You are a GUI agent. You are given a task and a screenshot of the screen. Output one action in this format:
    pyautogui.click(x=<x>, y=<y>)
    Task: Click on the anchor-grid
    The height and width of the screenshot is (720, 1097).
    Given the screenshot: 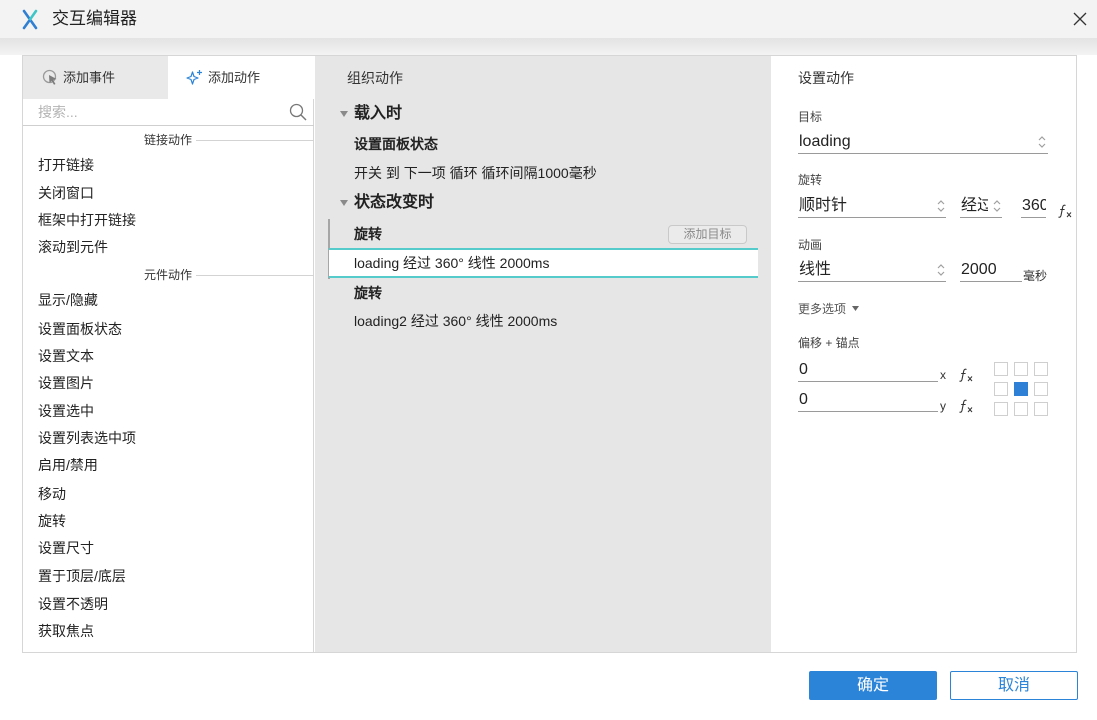 What is the action you would take?
    pyautogui.click(x=1021, y=389)
    